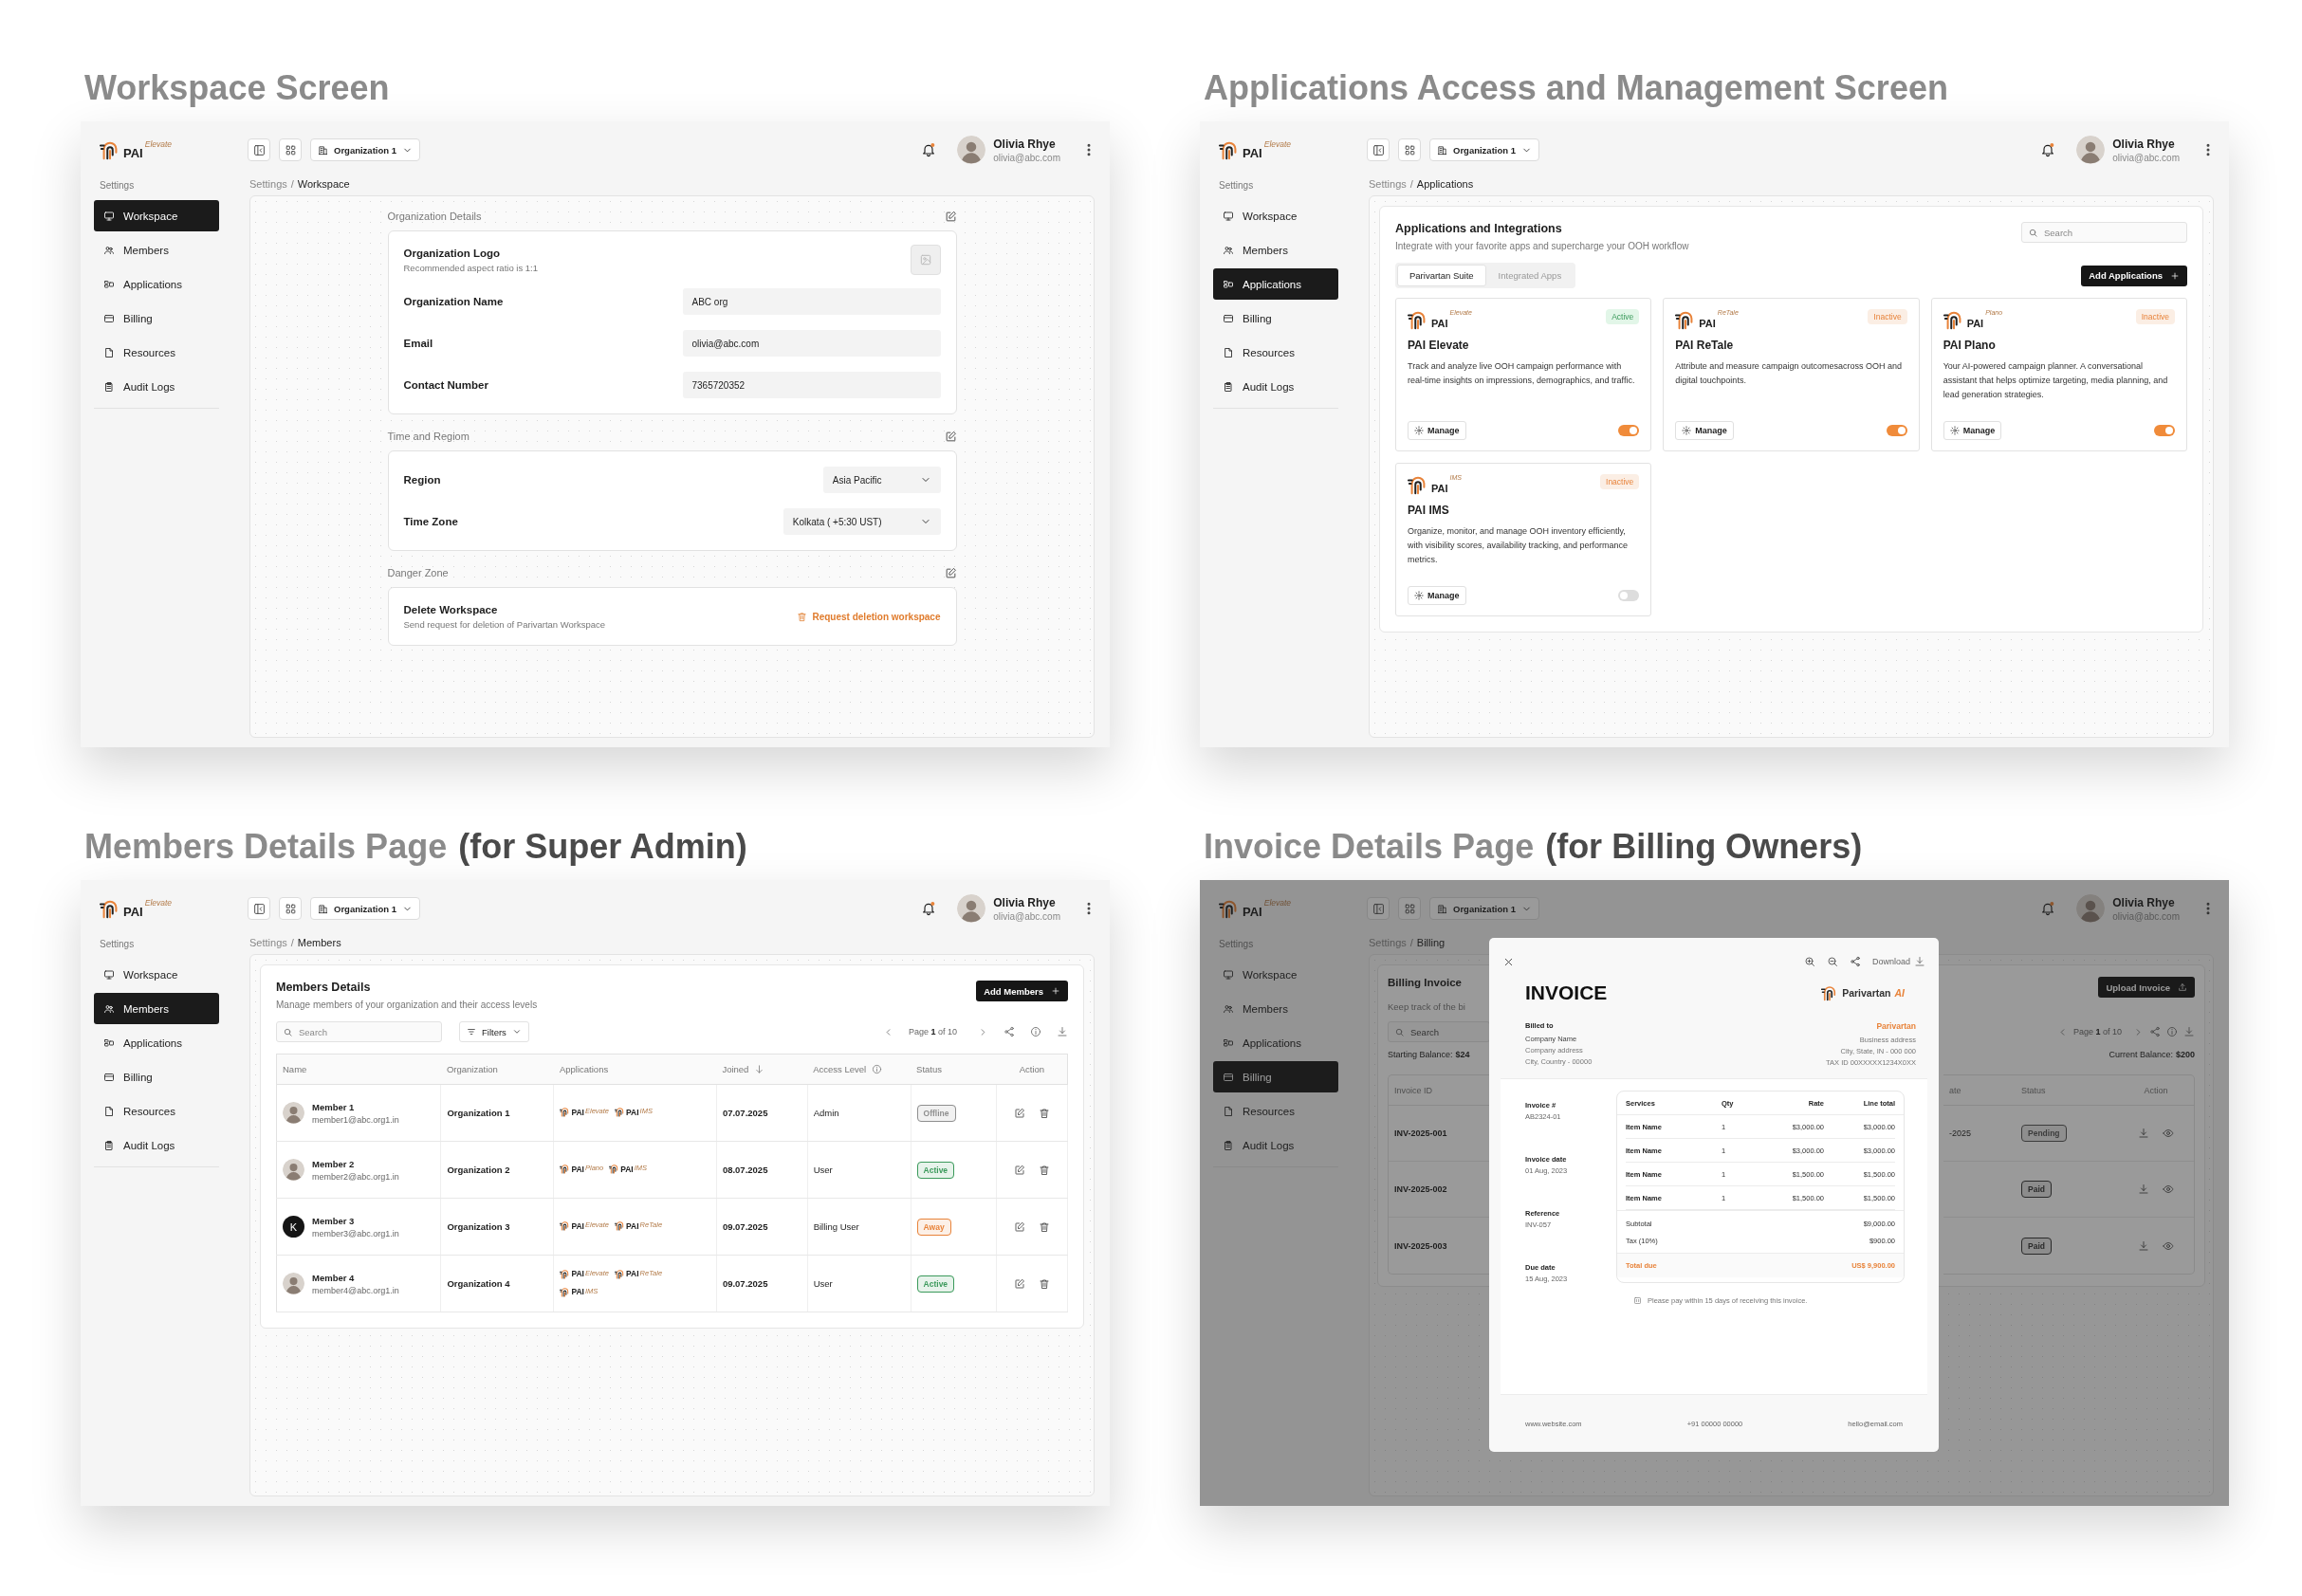 This screenshot has height=1596, width=2302. I want to click on add-button: Add Members, so click(1022, 991).